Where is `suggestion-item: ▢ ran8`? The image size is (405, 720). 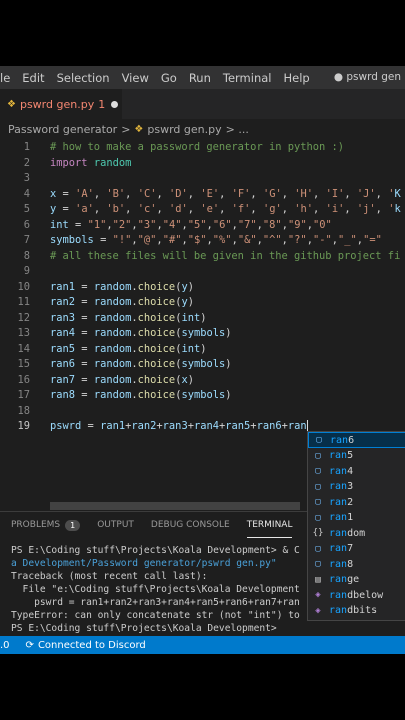 suggestion-item: ▢ ran8 is located at coordinates (356, 565).